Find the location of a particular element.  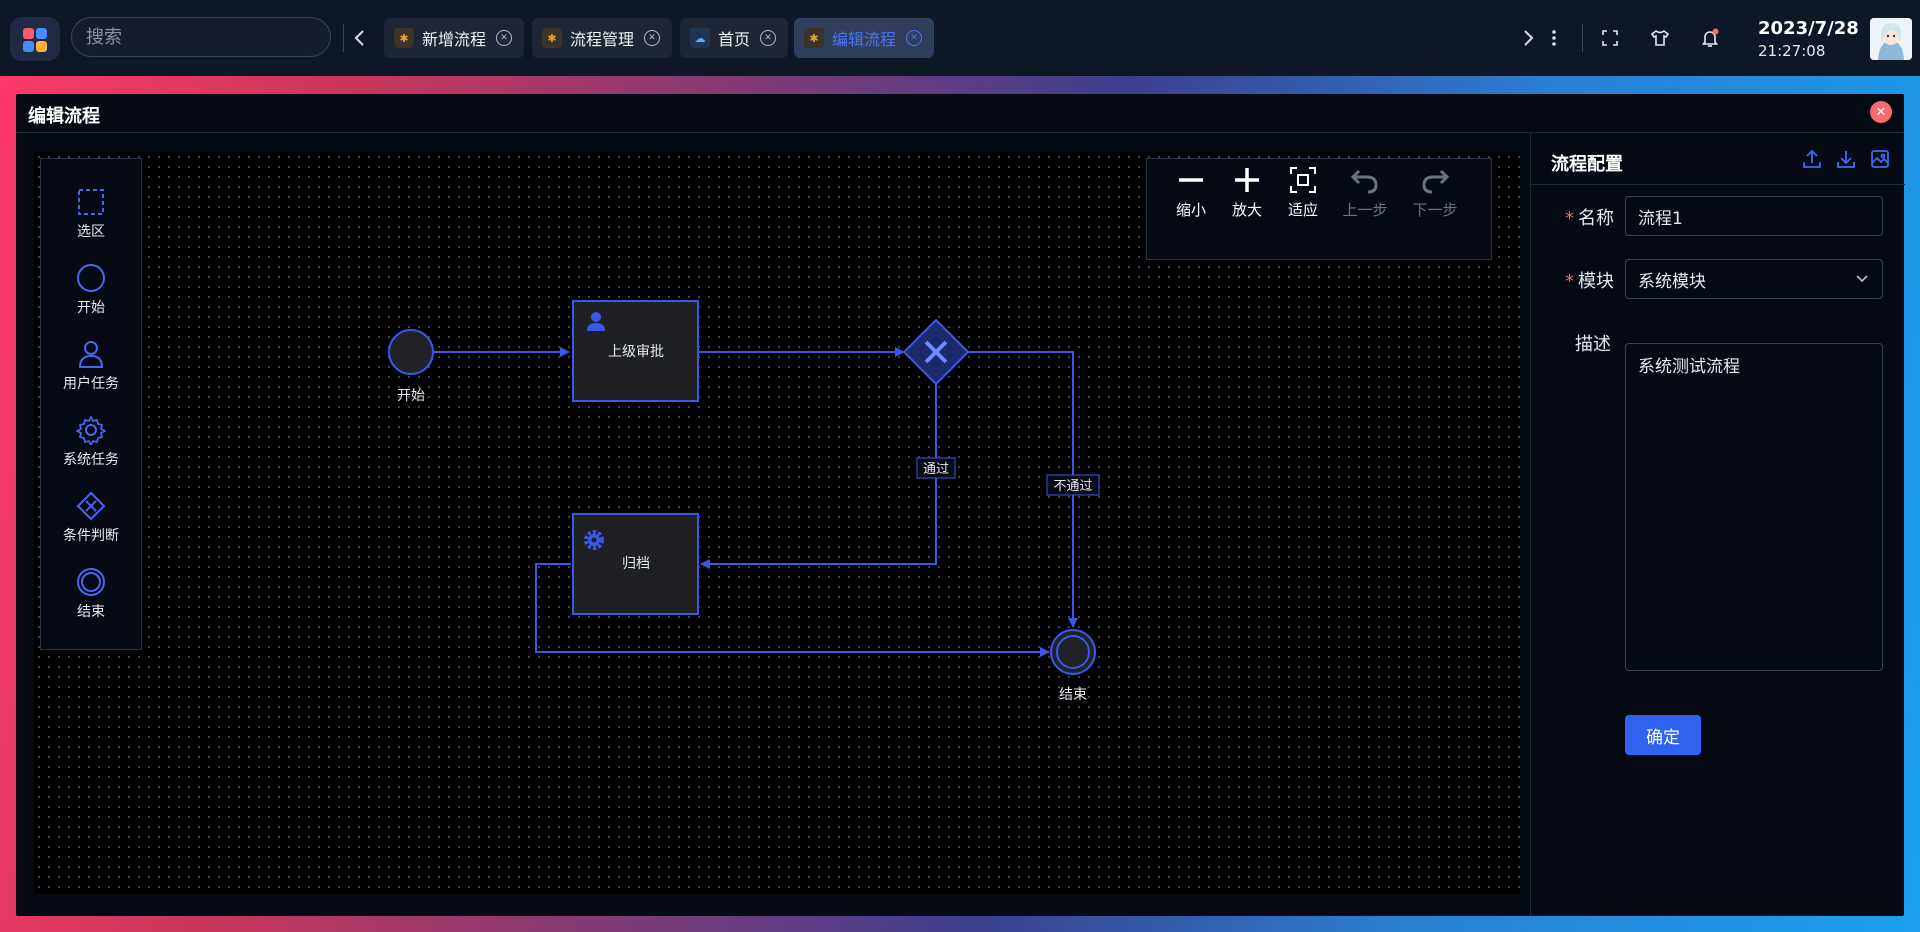

name-label: * 名称 is located at coordinates (1589, 218).